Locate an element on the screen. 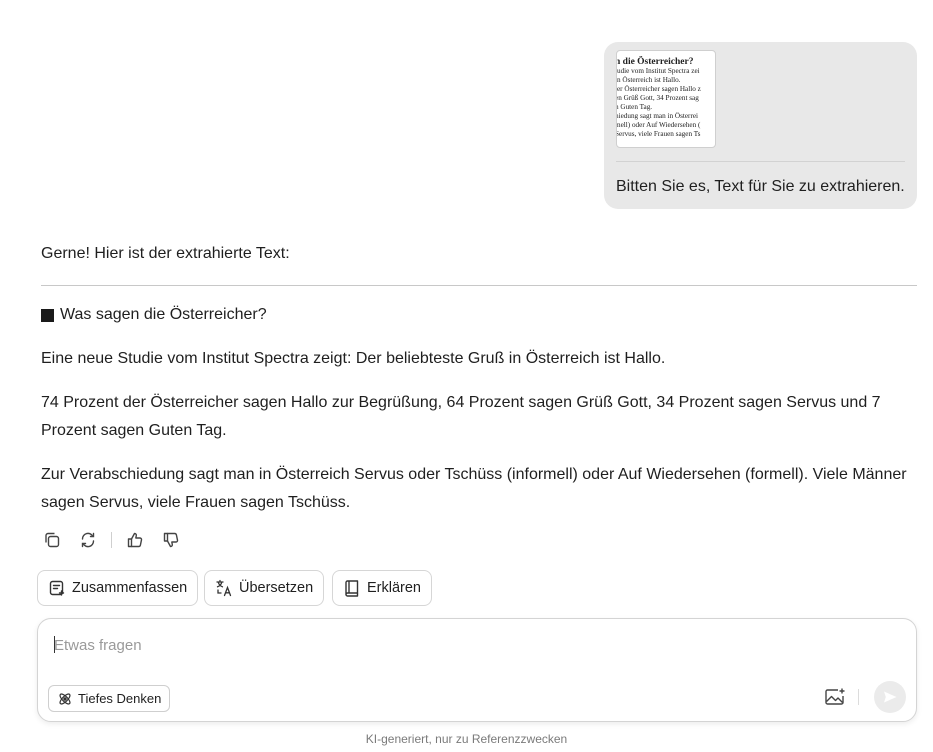  thumbs-up-icon is located at coordinates (135, 540).